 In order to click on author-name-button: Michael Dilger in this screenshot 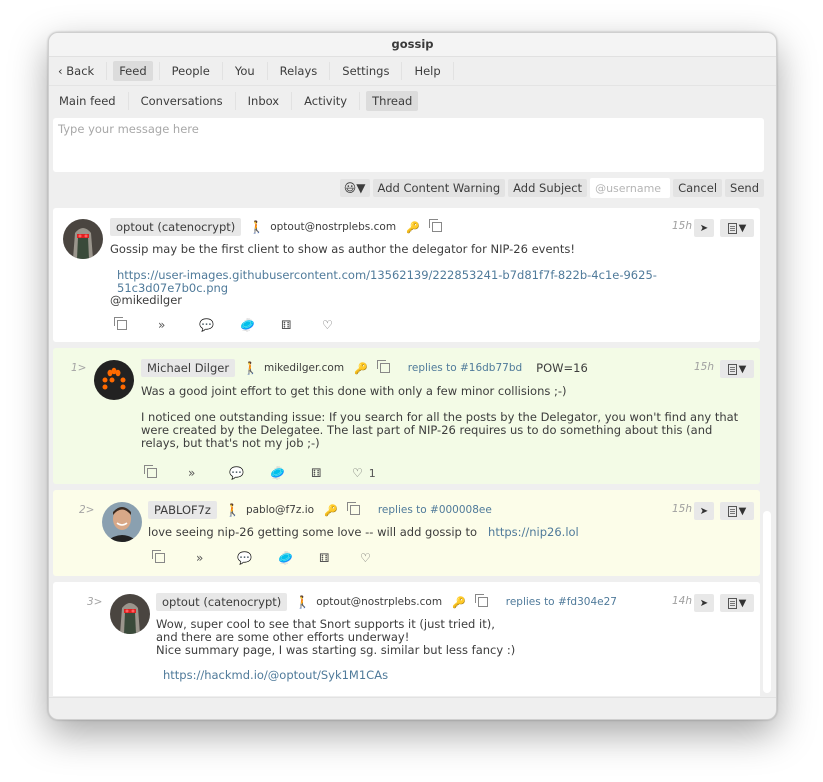, I will do `click(188, 368)`.